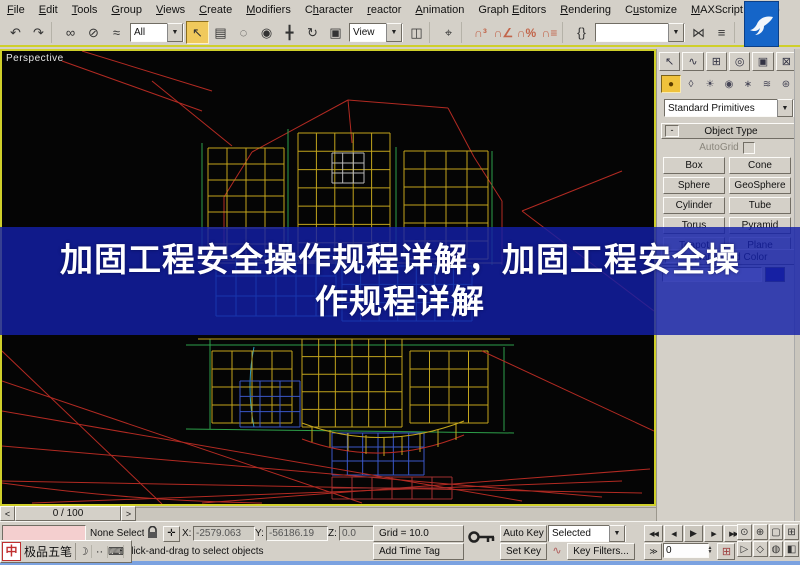 This screenshot has width=800, height=565. What do you see at coordinates (376, 32) in the screenshot?
I see `reference-coordinate-dropdown: View ▼` at bounding box center [376, 32].